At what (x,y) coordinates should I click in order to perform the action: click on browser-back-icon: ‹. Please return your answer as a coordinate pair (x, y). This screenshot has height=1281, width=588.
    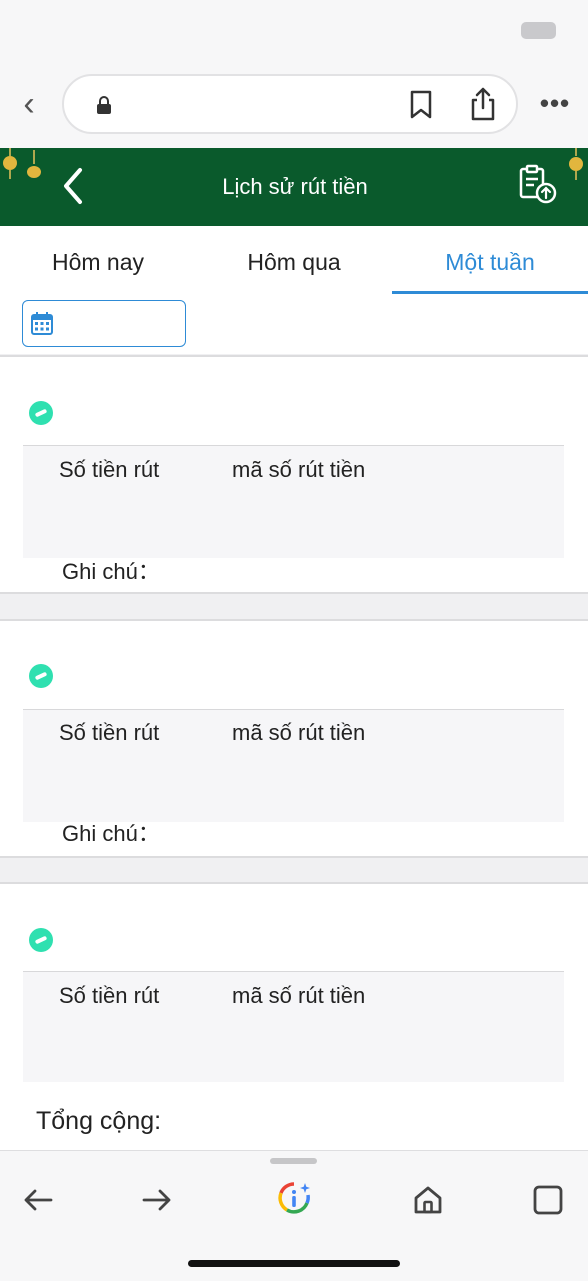
    Looking at the image, I should click on (29, 104).